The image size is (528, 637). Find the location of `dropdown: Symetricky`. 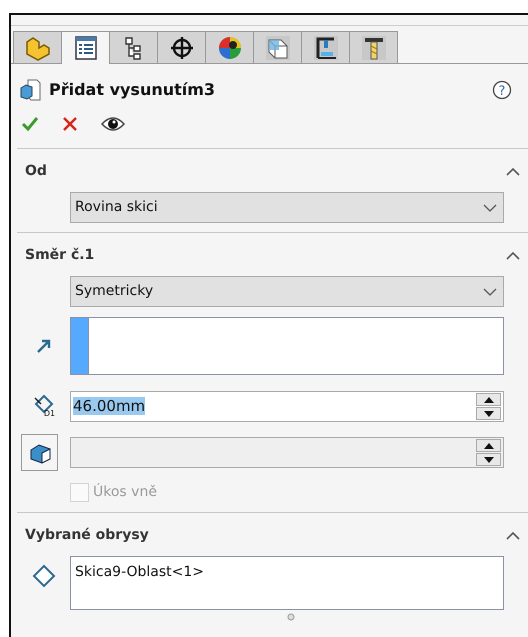

dropdown: Symetricky is located at coordinates (287, 291).